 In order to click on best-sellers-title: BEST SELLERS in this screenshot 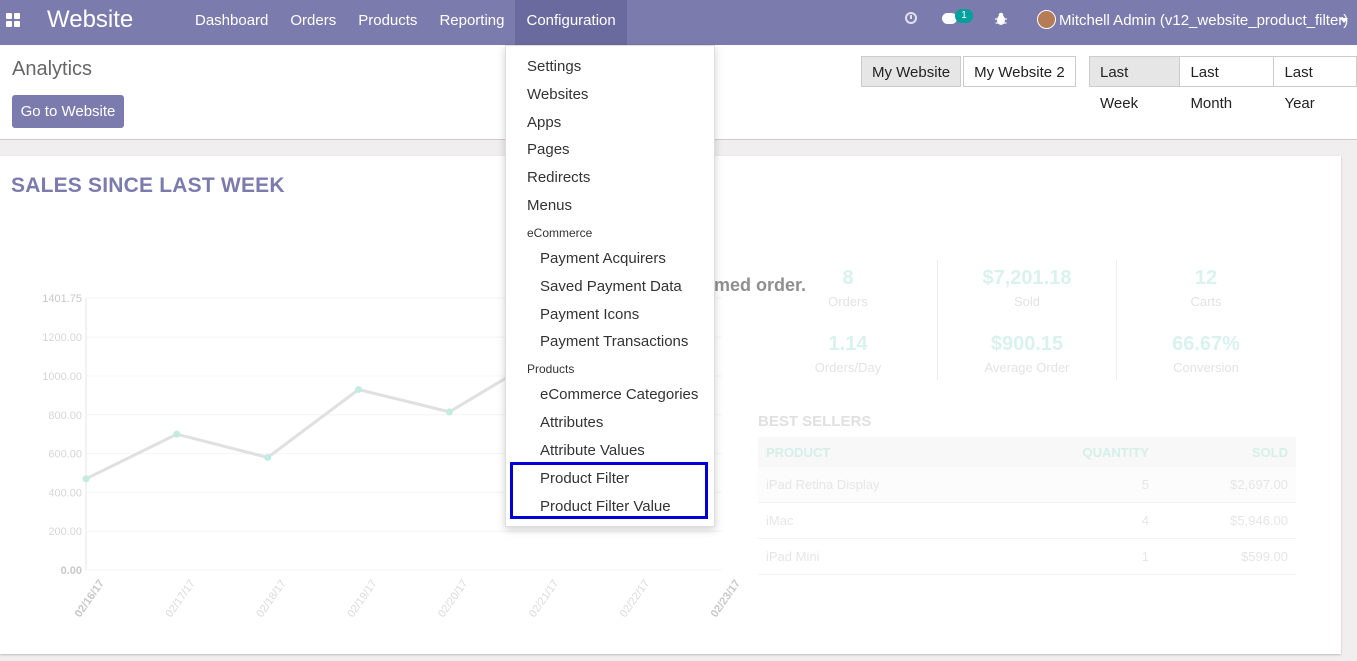, I will do `click(815, 421)`.